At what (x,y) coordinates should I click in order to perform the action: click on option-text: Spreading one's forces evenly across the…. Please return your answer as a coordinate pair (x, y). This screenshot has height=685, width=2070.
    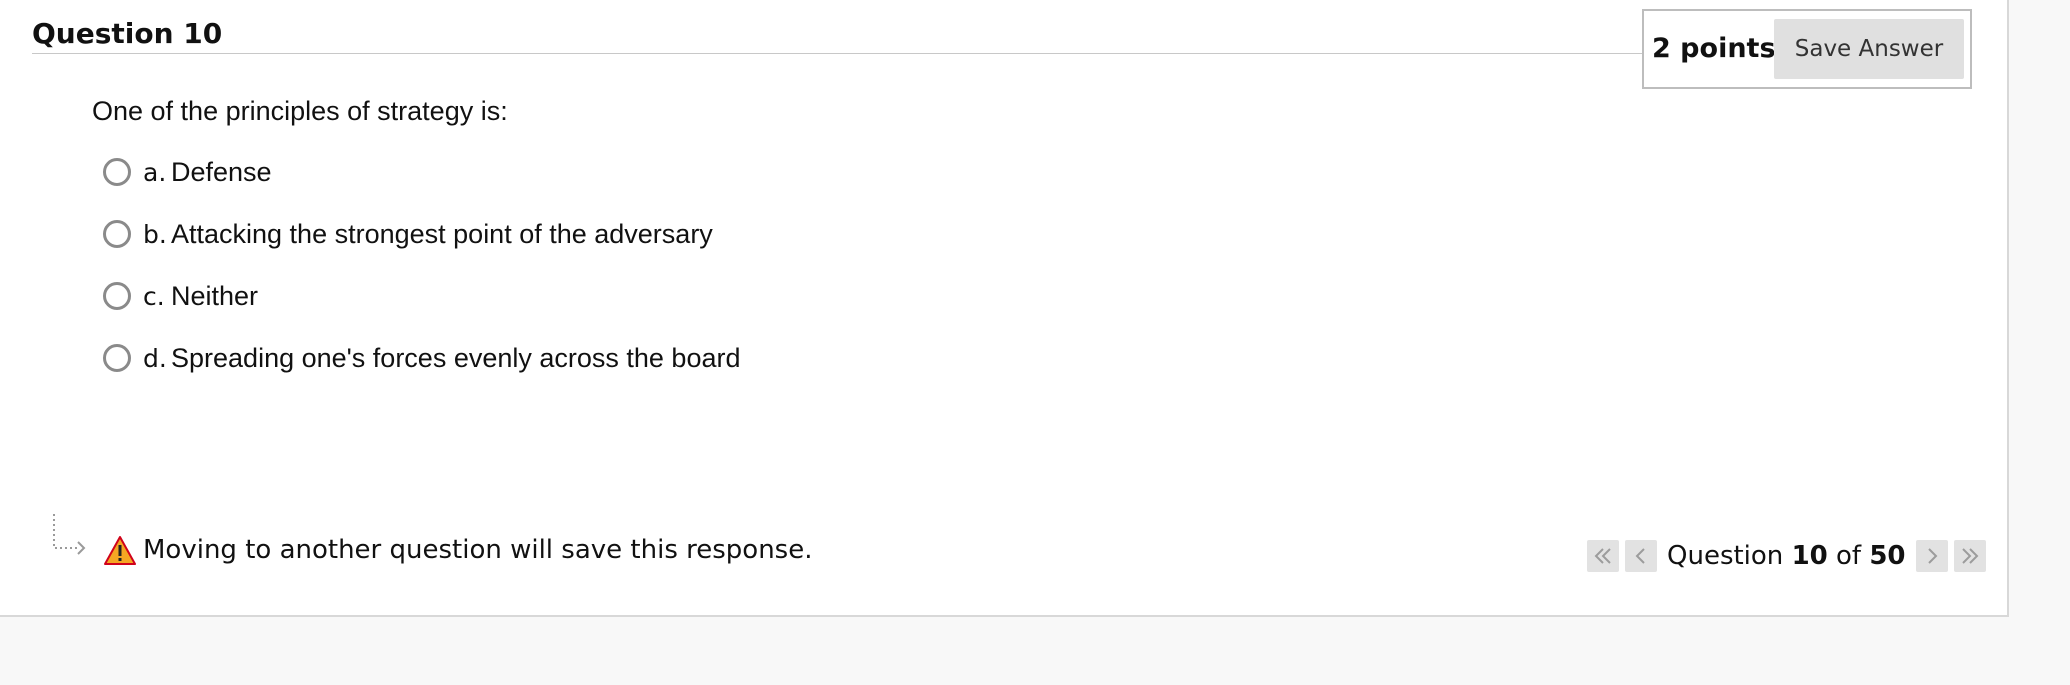
    Looking at the image, I should click on (456, 357).